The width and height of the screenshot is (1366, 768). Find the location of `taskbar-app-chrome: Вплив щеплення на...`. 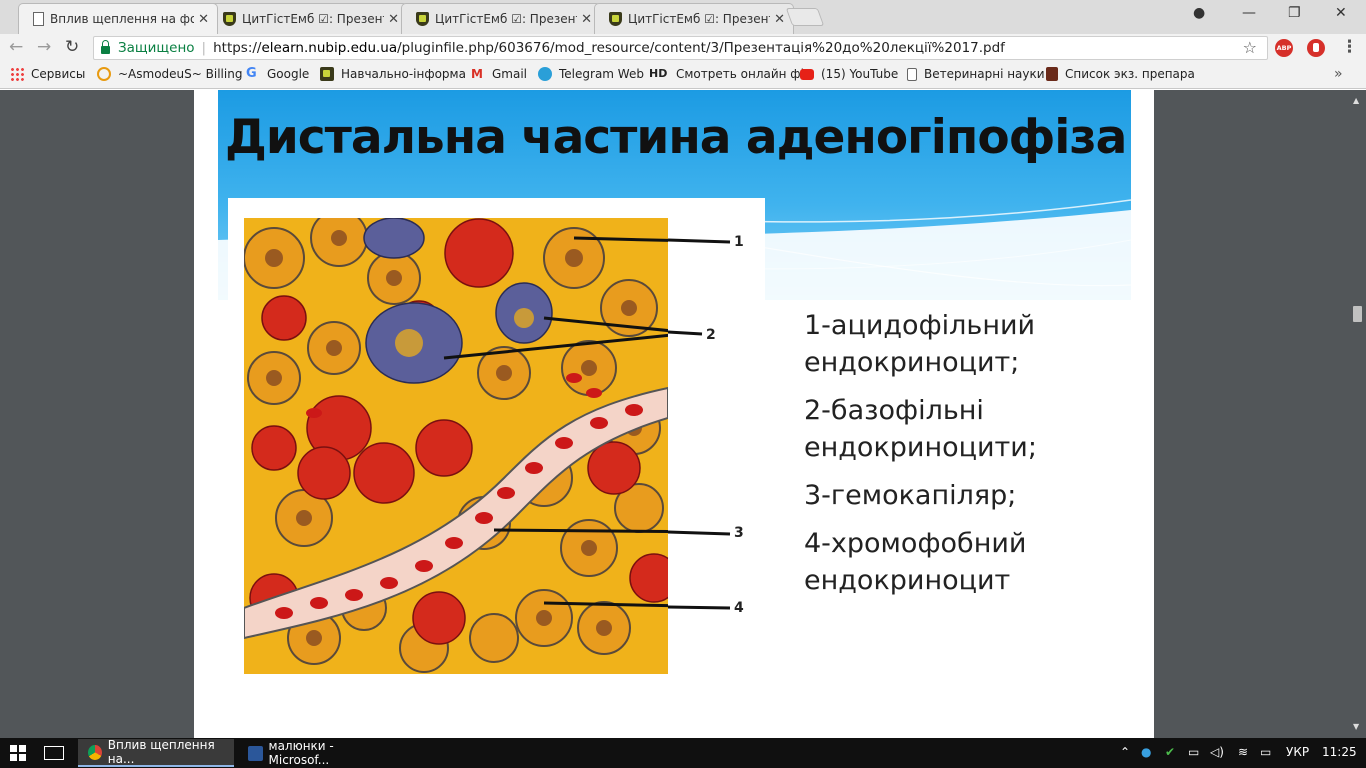

taskbar-app-chrome: Вплив щеплення на... is located at coordinates (156, 752).